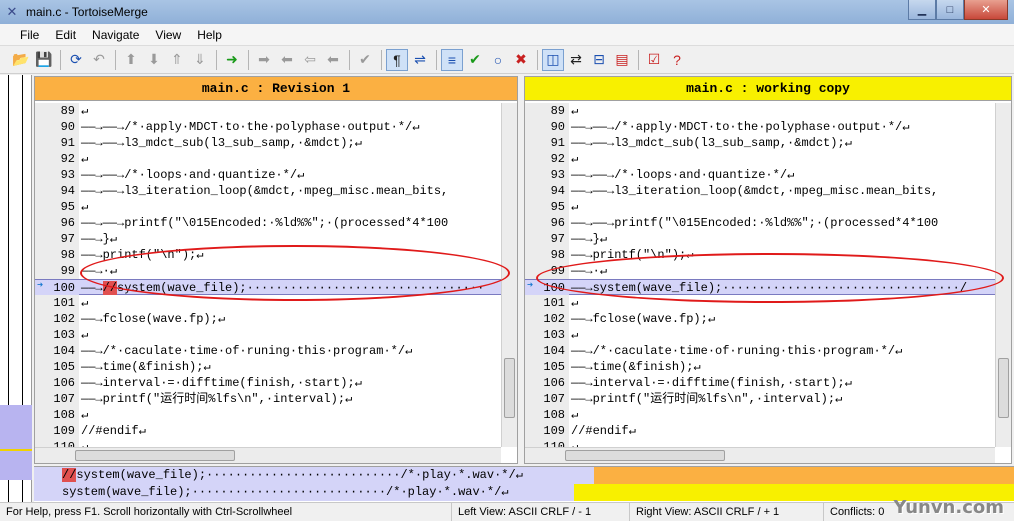 This screenshot has width=1014, height=521. What do you see at coordinates (287, 60) in the screenshot?
I see `use-left-icon: ⬅` at bounding box center [287, 60].